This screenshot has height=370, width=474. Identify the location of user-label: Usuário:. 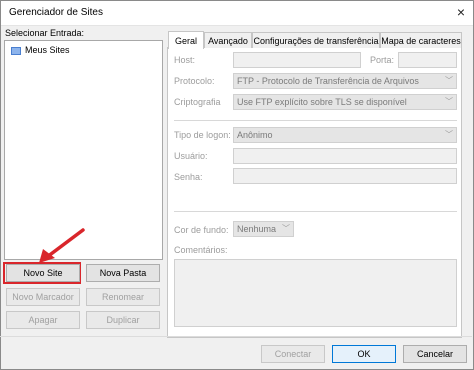
(191, 156).